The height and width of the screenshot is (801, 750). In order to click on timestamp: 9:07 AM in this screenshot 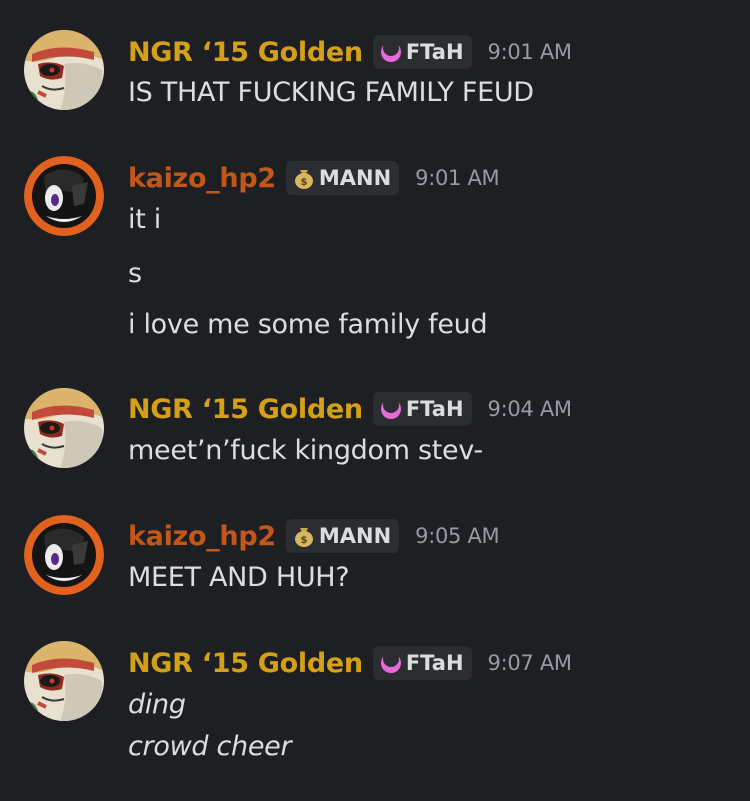, I will do `click(530, 663)`.